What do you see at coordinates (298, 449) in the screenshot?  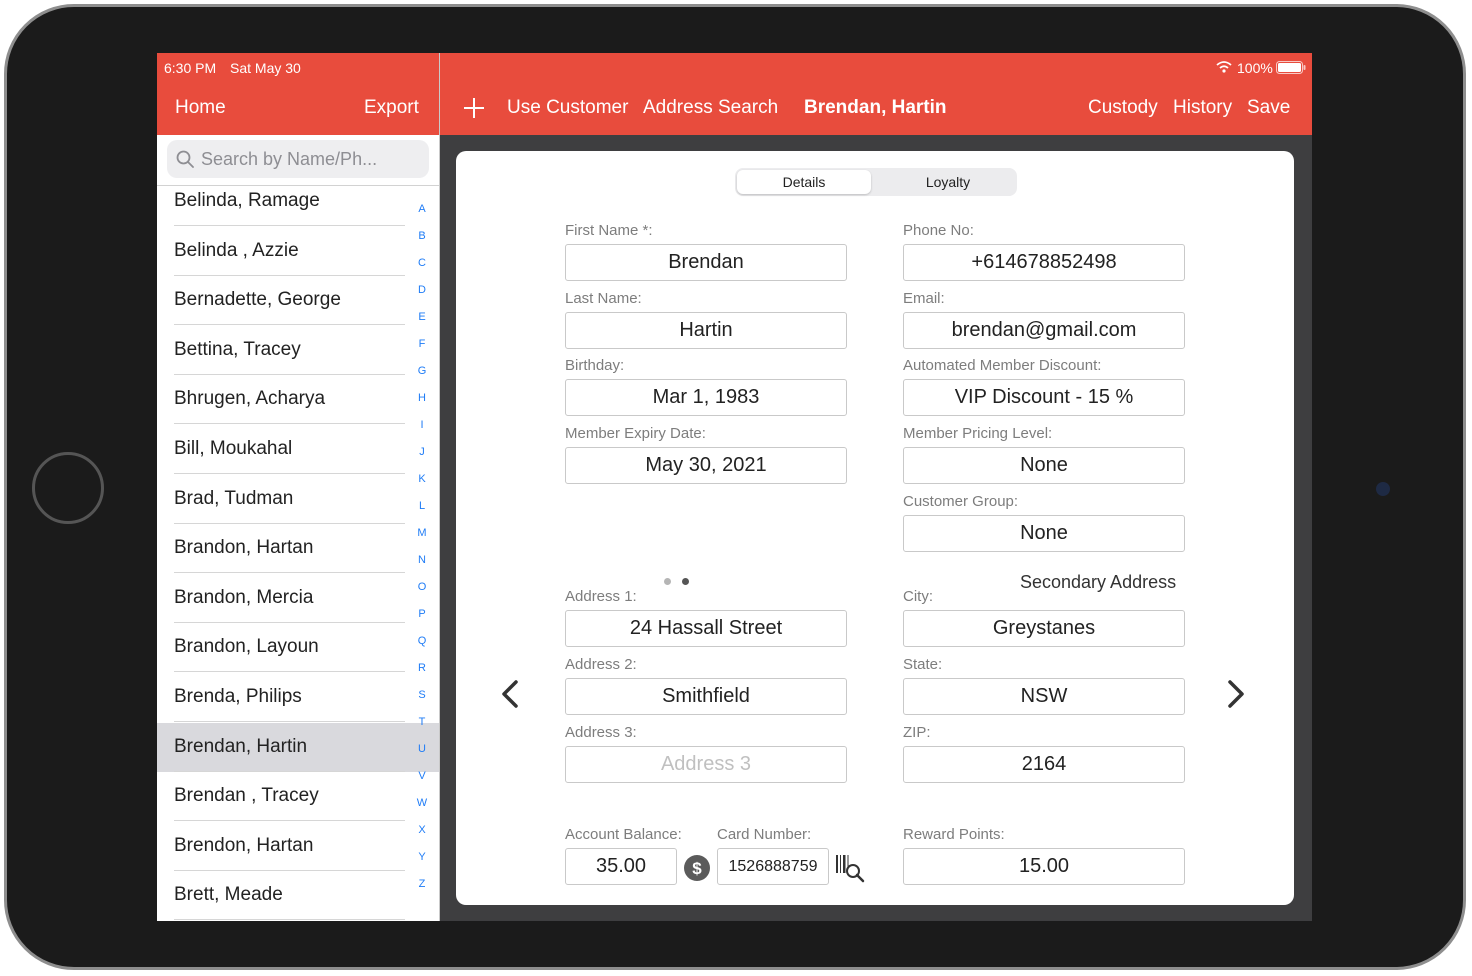 I see `list-item: Bill, Moukahal` at bounding box center [298, 449].